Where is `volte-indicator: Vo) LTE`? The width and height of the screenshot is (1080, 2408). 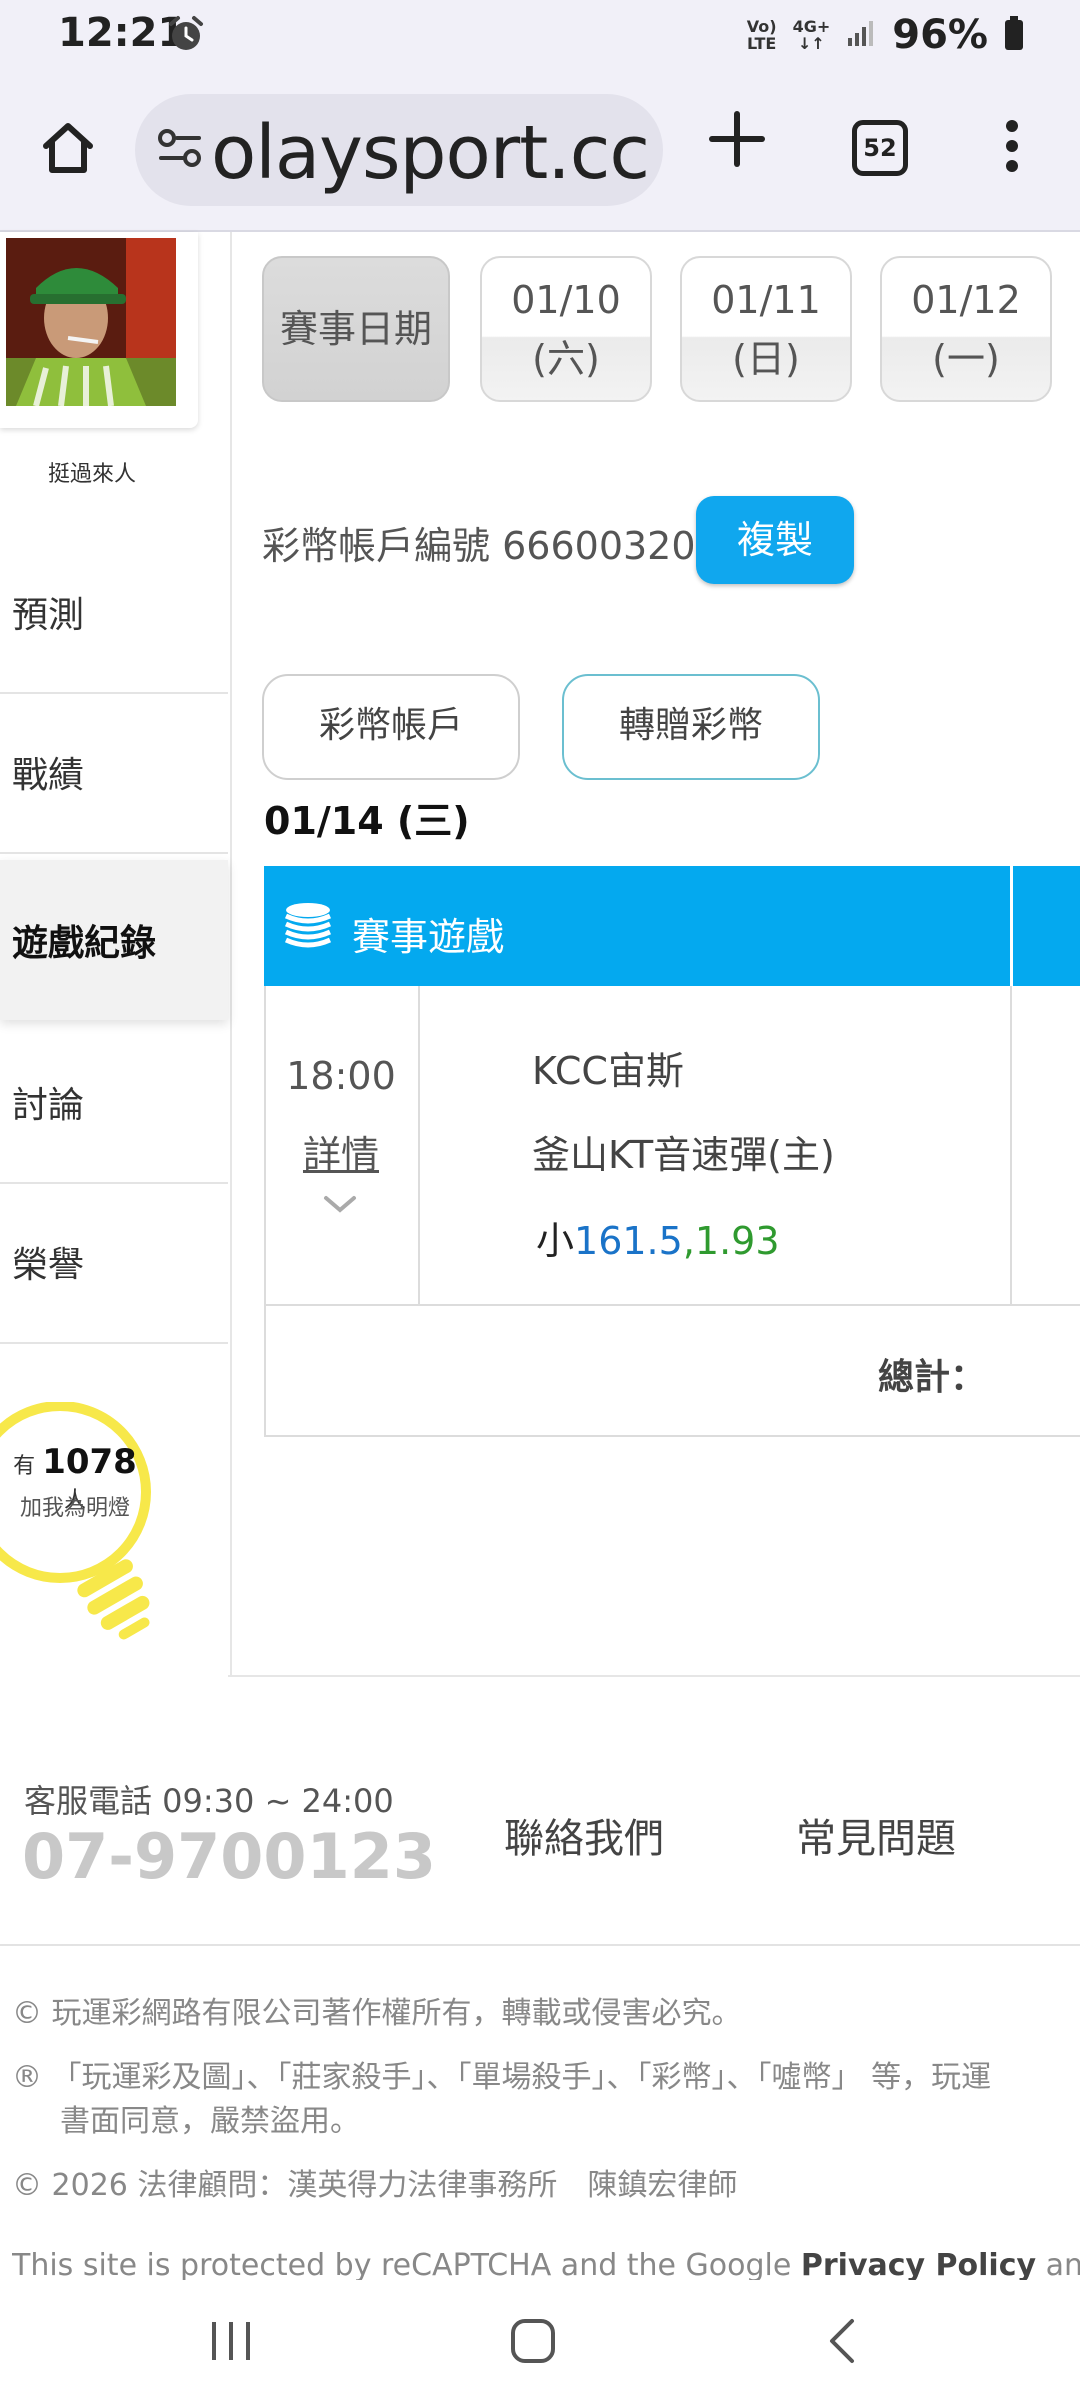 volte-indicator: Vo) LTE is located at coordinates (761, 35).